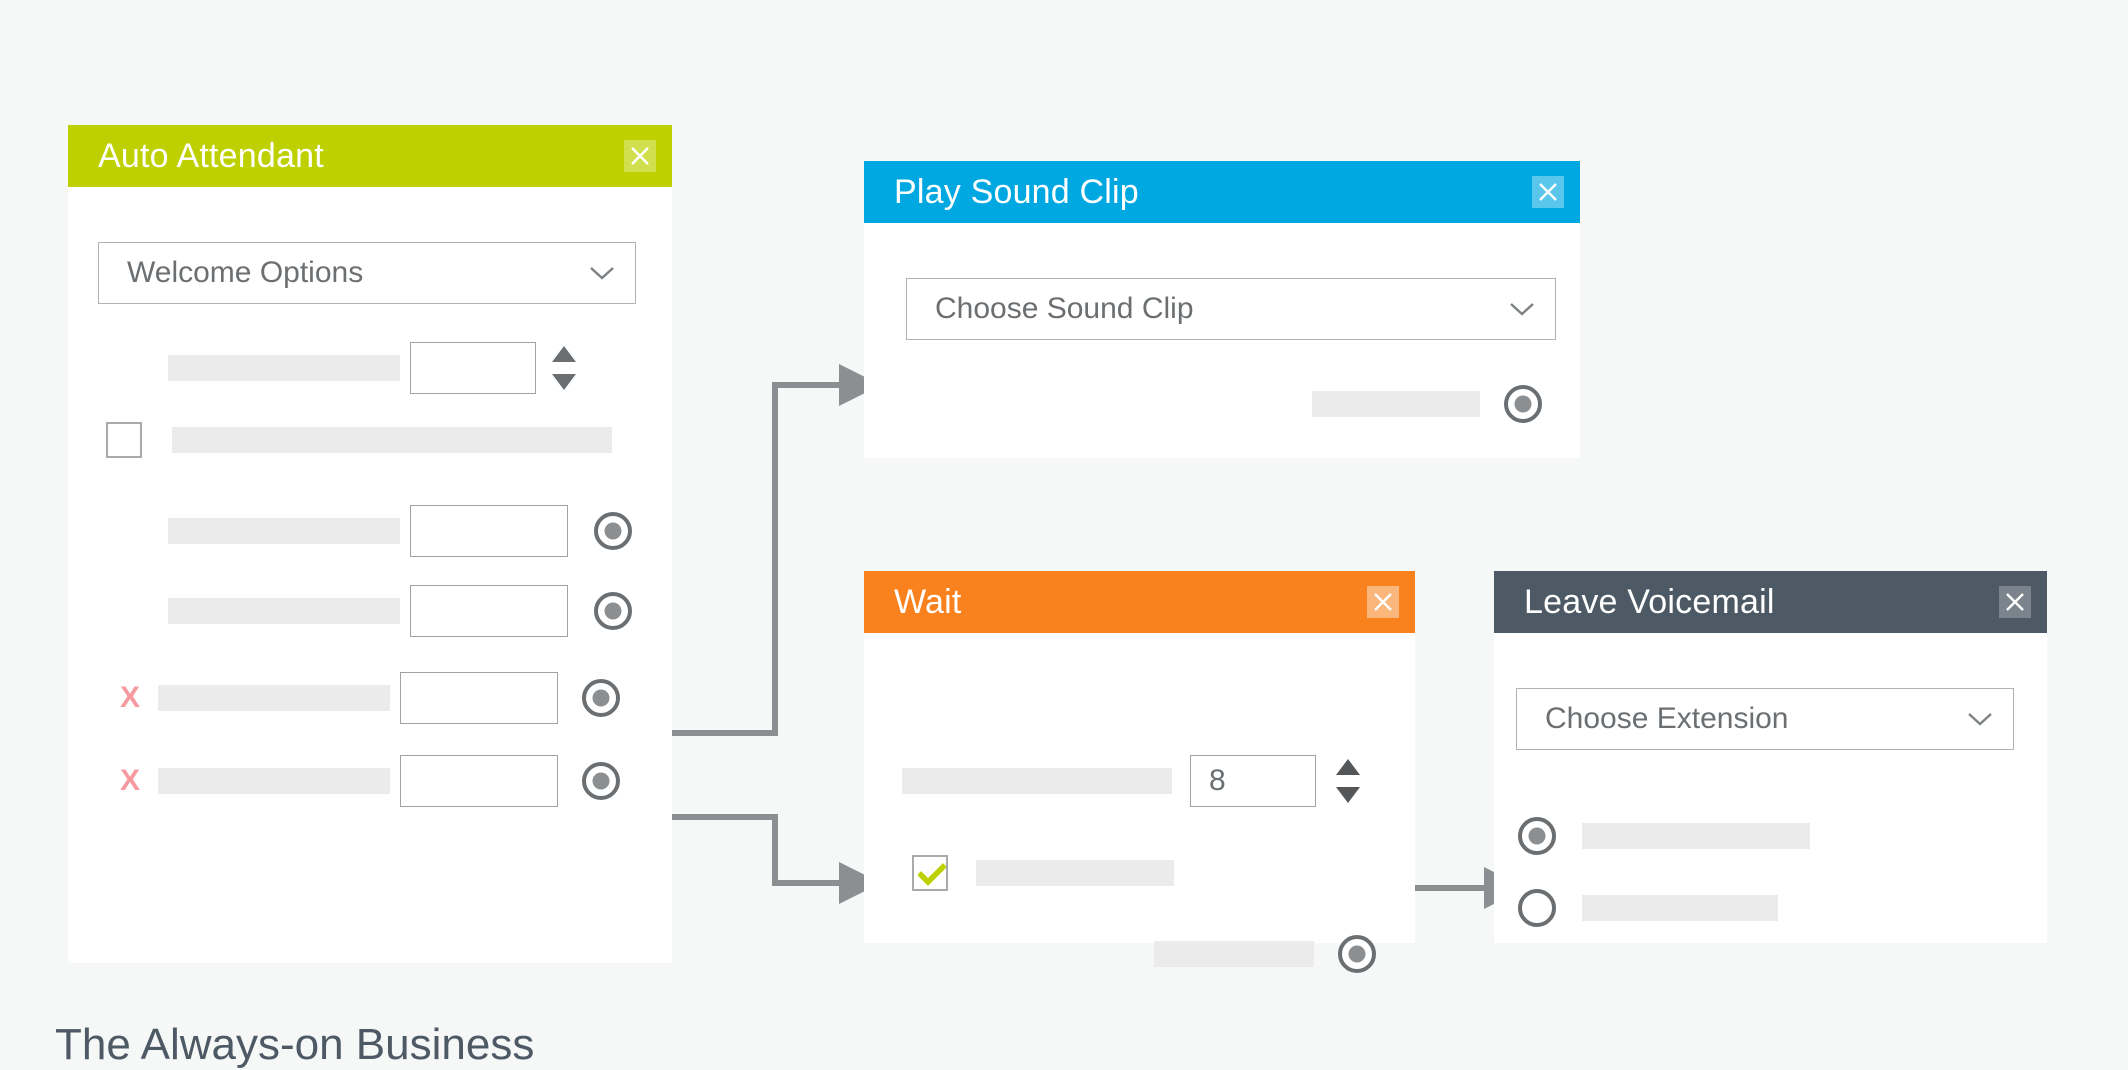 This screenshot has height=1070, width=2128. Describe the element at coordinates (1231, 309) in the screenshot. I see `choose-sound-clip-dropdown: Choose Sound Clip` at that location.